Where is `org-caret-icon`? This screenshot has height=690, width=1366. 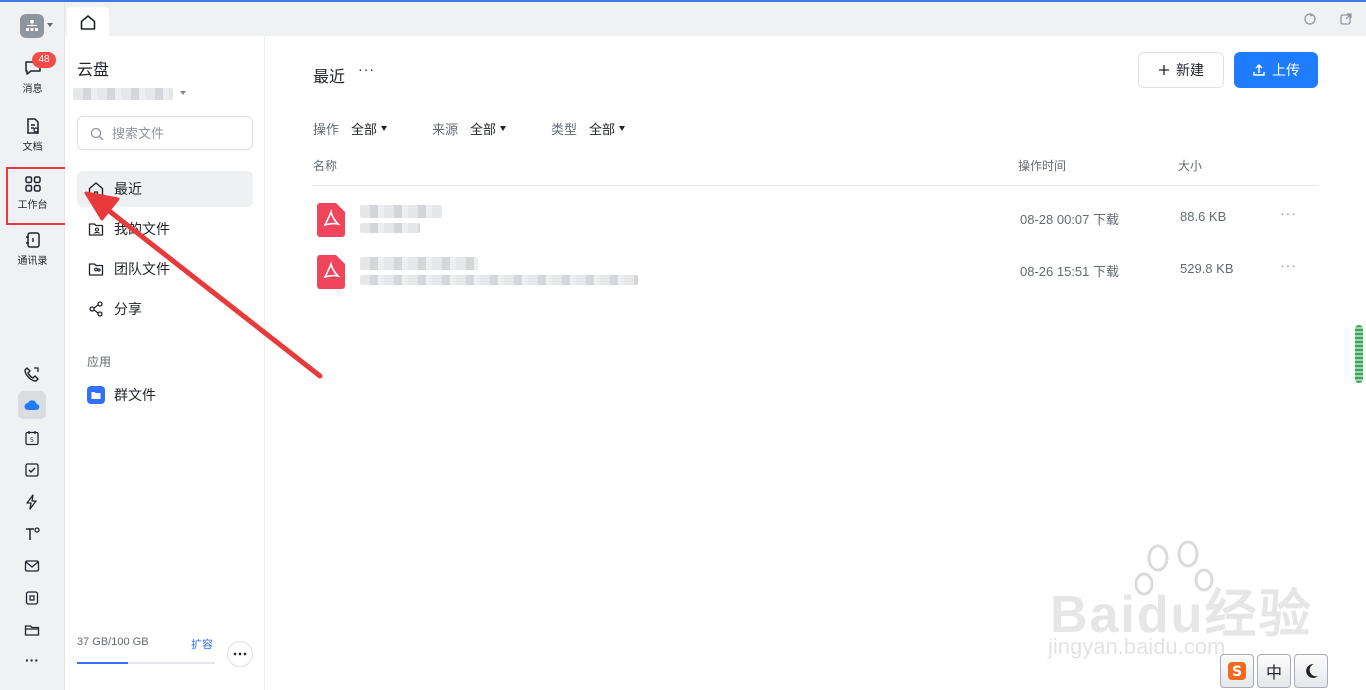
org-caret-icon is located at coordinates (50, 25).